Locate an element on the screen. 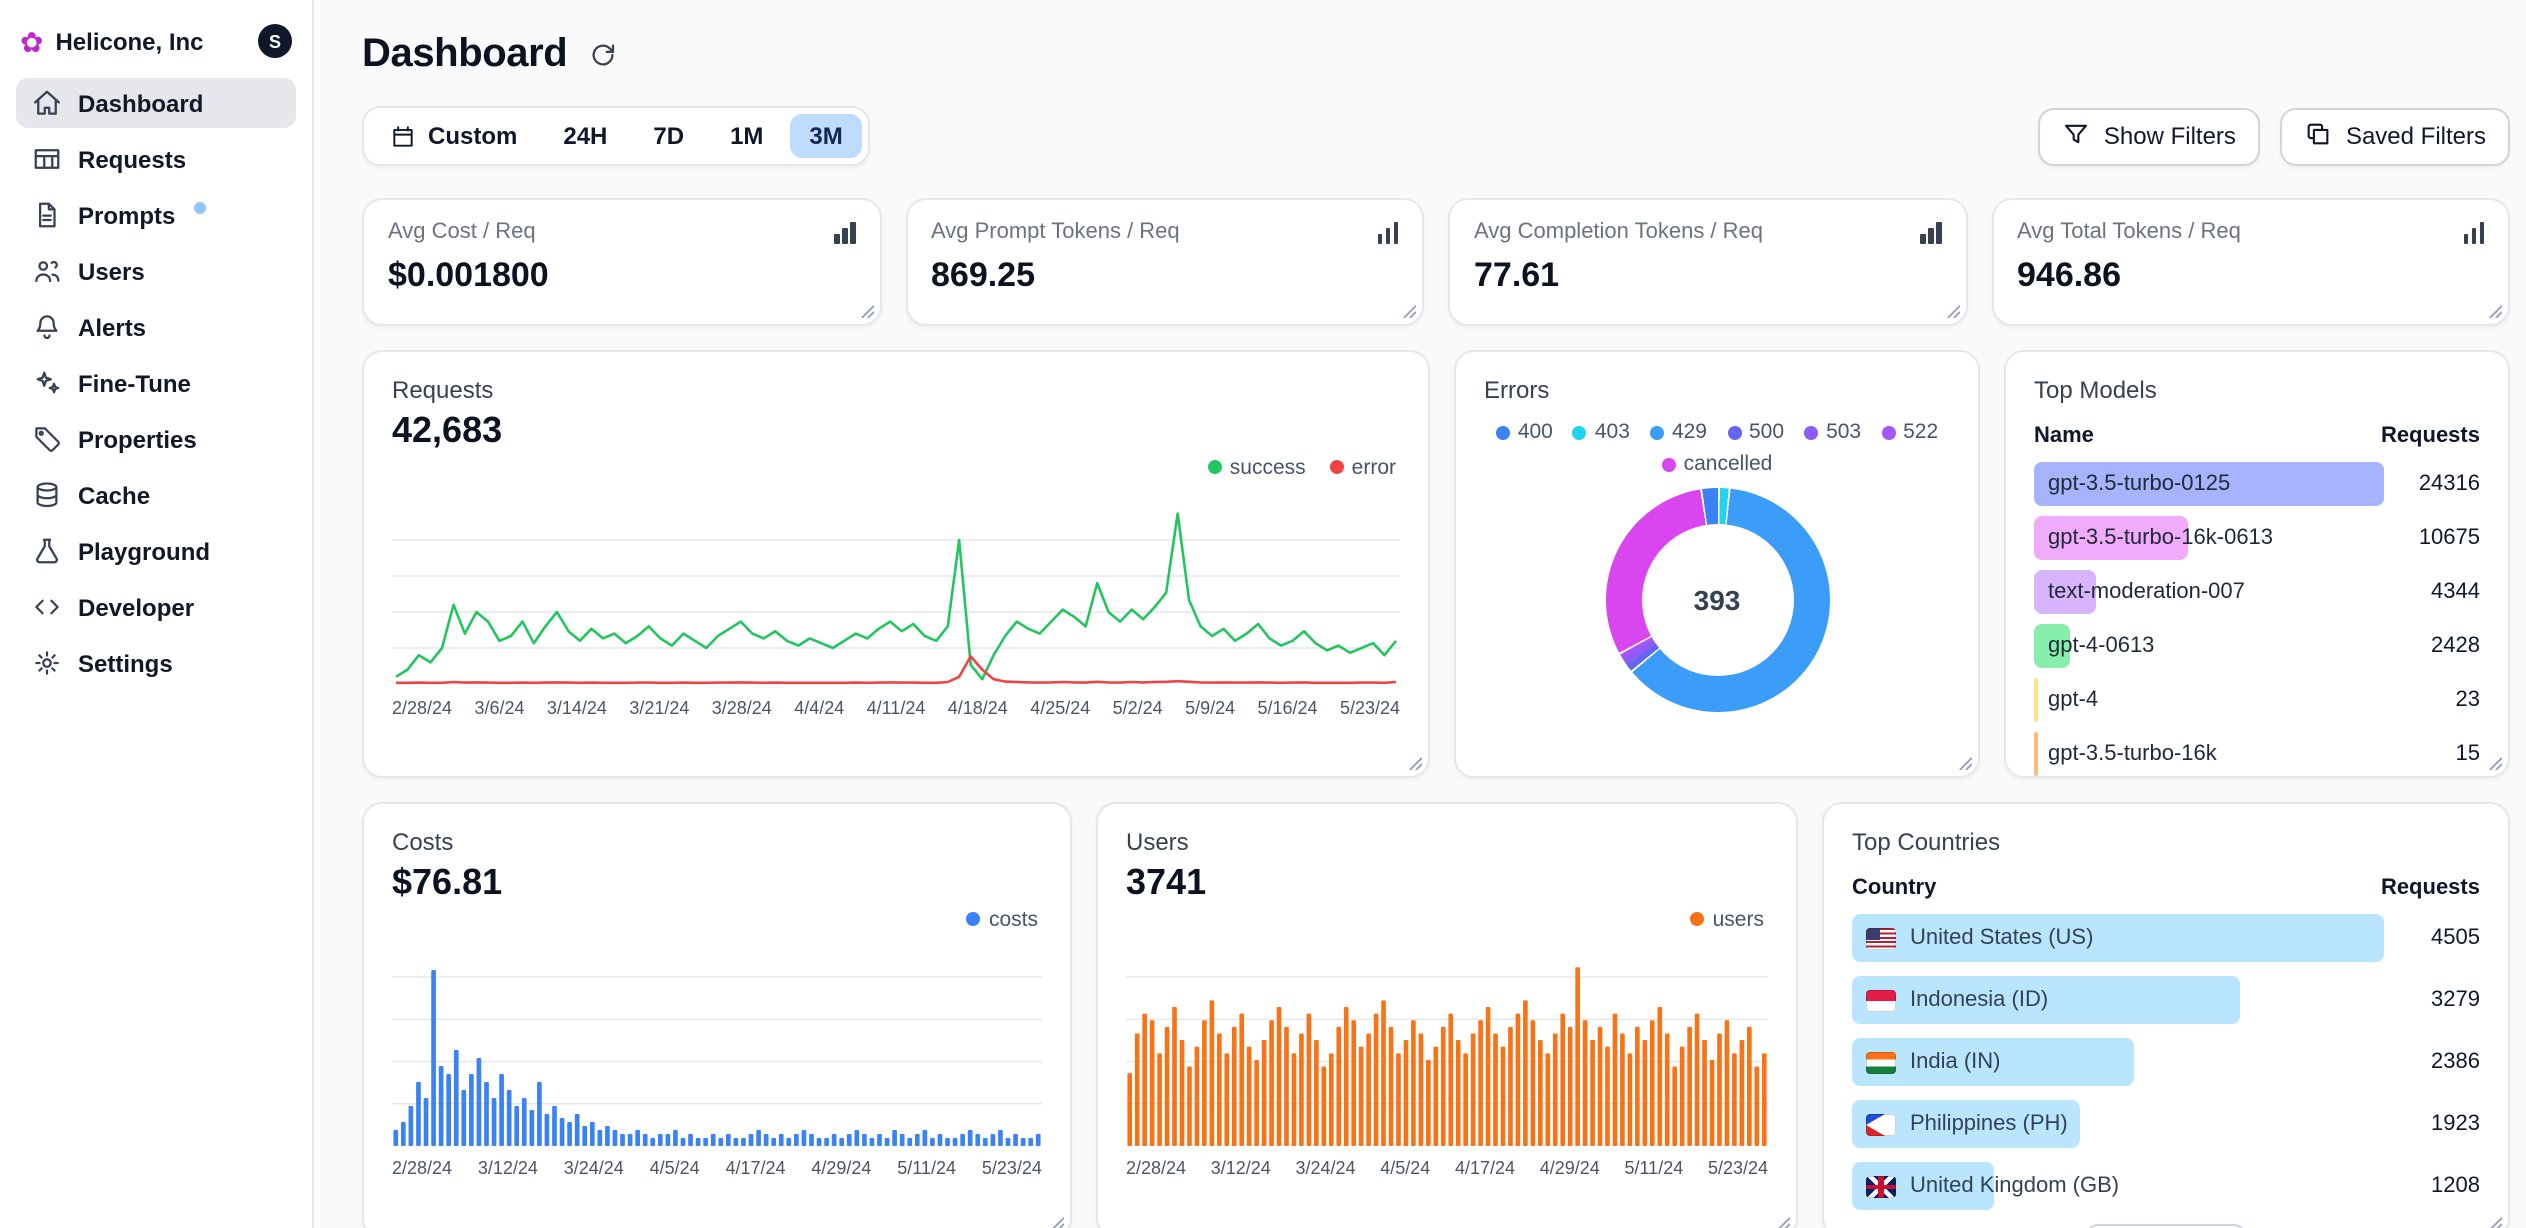 This screenshot has height=1228, width=2526. sidebar-item-label: Settings is located at coordinates (125, 663).